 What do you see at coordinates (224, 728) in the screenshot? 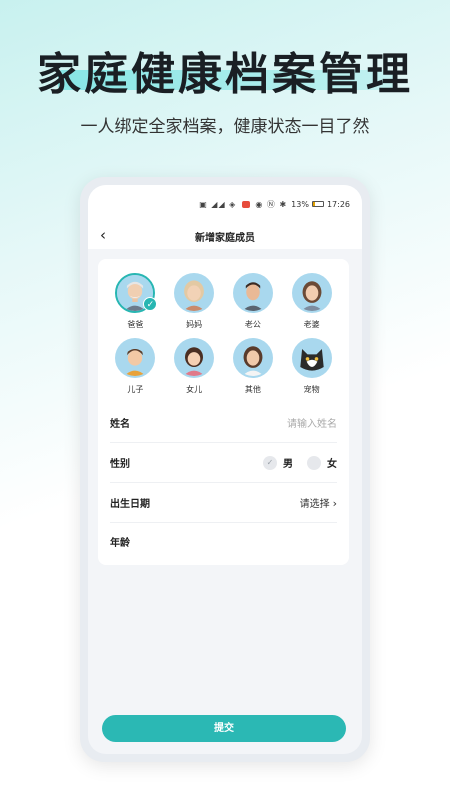
I see `submit-button: 提交` at bounding box center [224, 728].